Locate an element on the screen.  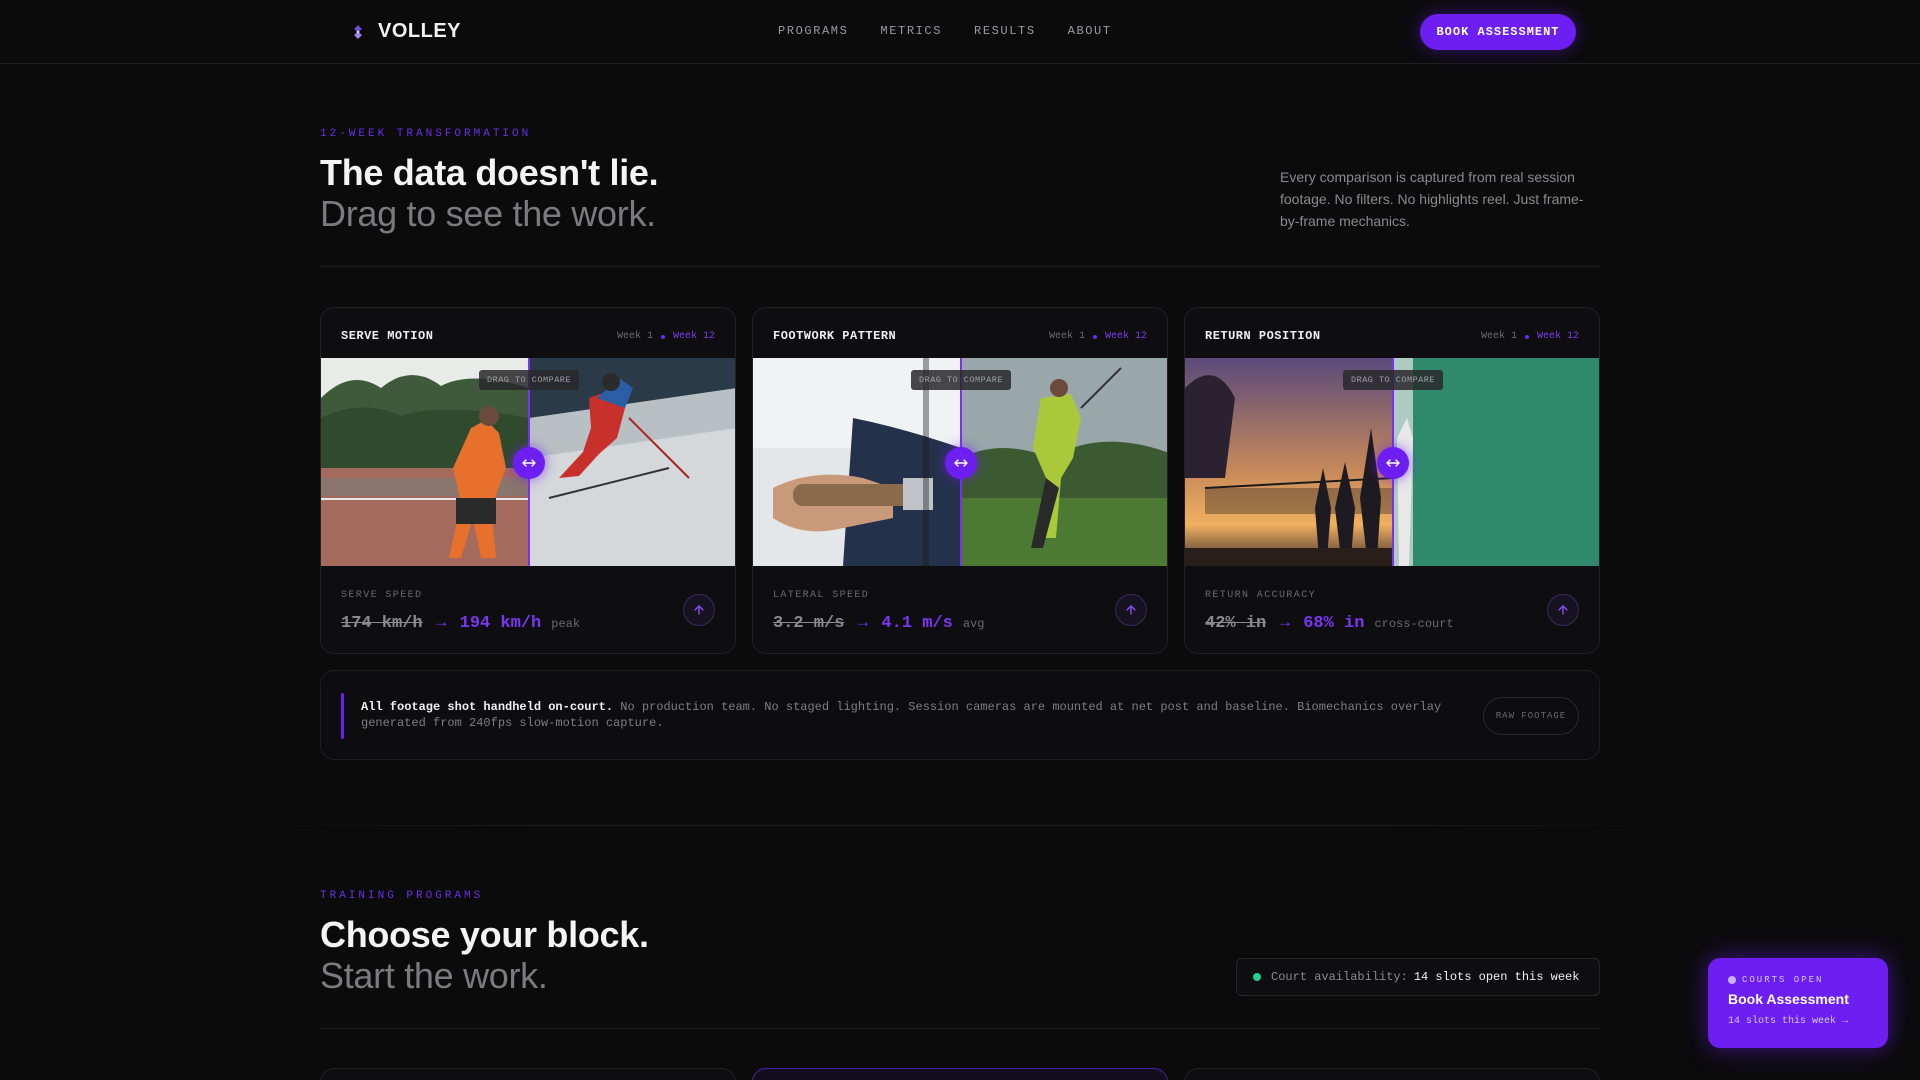
card-header: FOOTWORK PATTERN Week 1 Week 12 is located at coordinates (960, 333).